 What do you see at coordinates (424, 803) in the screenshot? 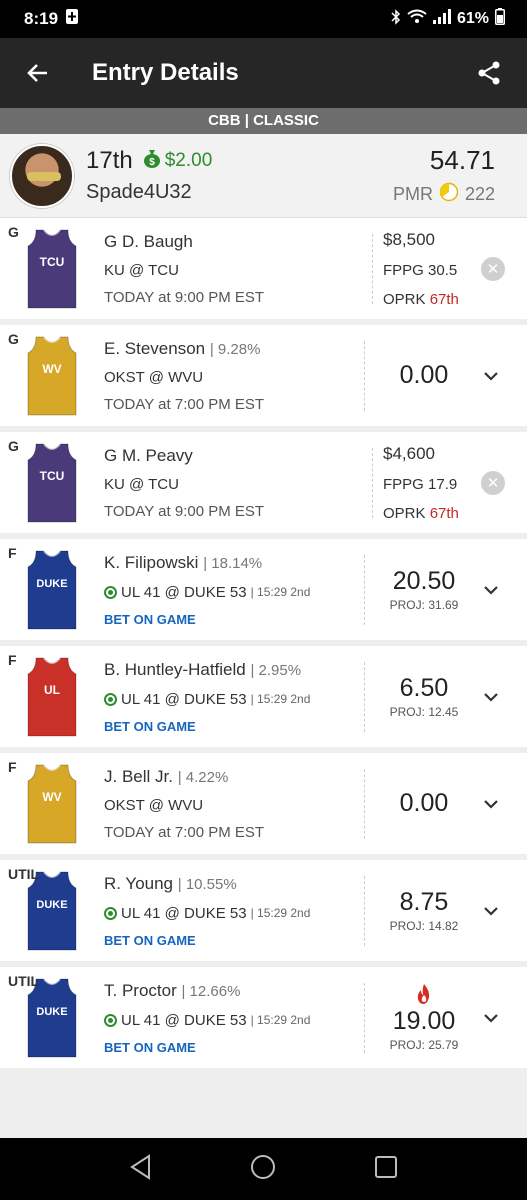
I see `player-points: 0.00` at bounding box center [424, 803].